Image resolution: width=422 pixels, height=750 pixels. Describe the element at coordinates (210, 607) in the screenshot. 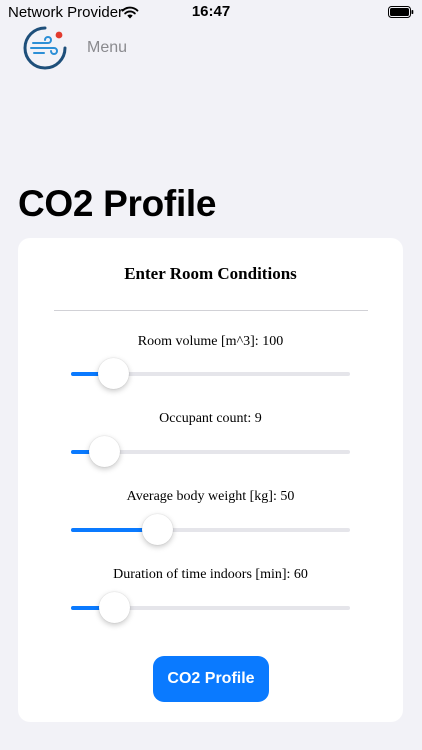

I see `duration-indoors-slider` at that location.